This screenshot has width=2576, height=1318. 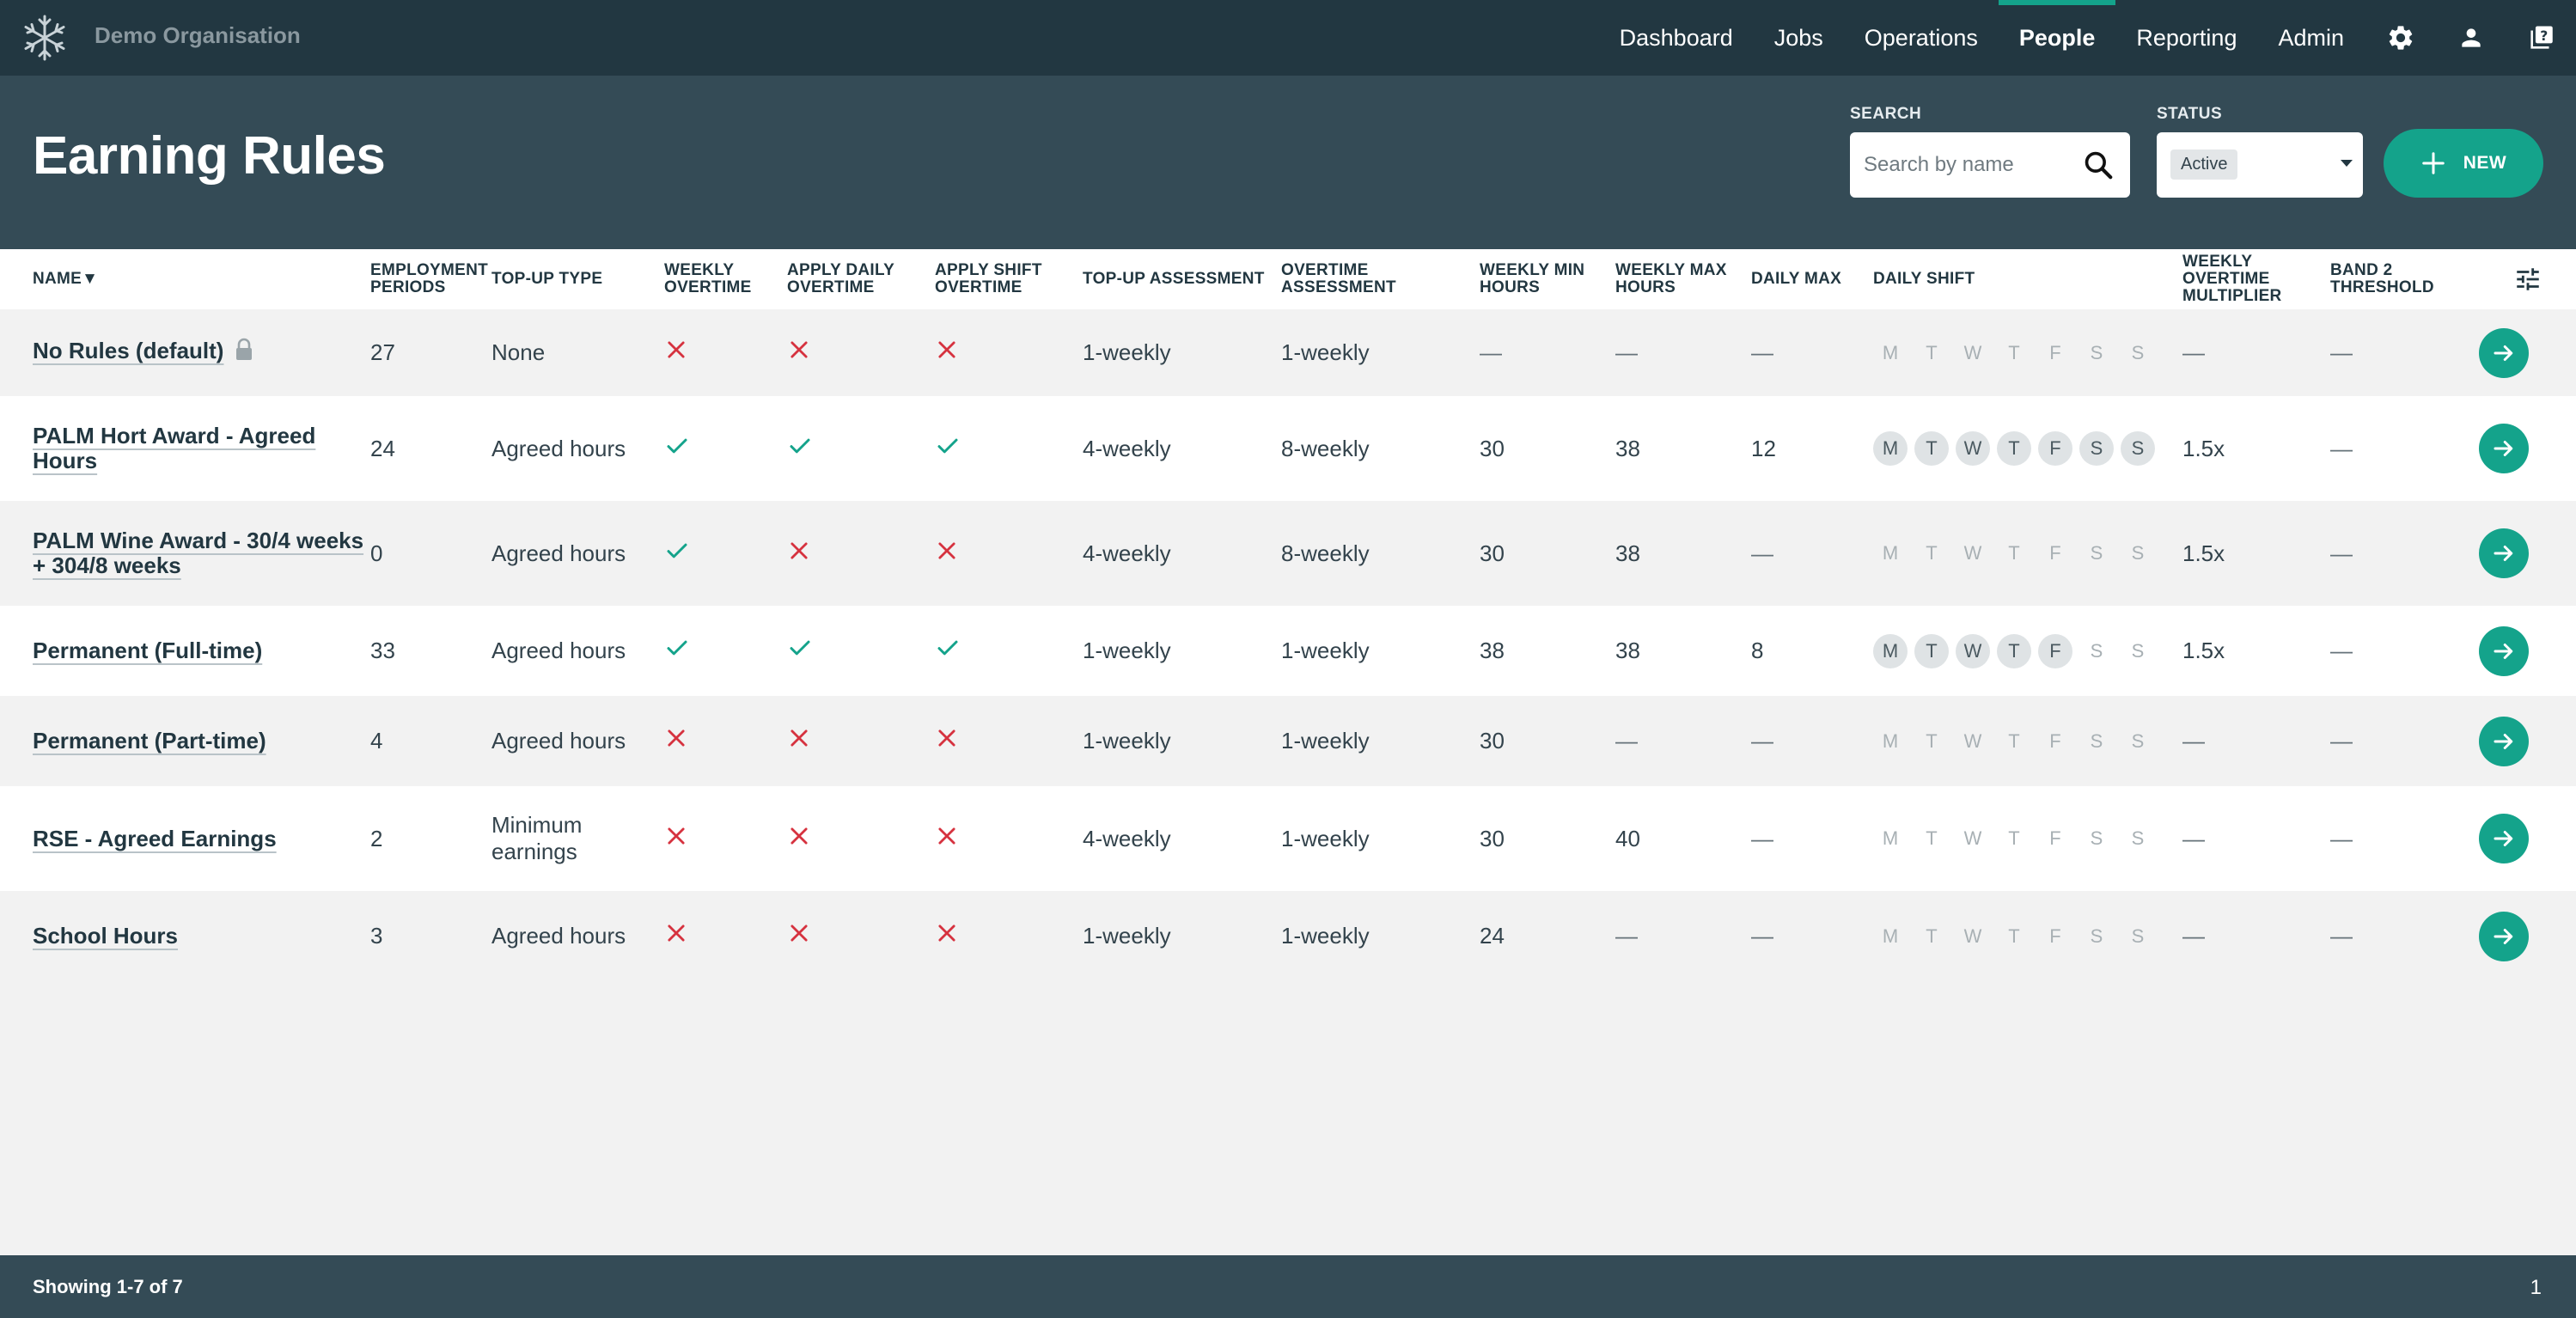 What do you see at coordinates (1973, 740) in the screenshot?
I see `shift-day-badge: W` at bounding box center [1973, 740].